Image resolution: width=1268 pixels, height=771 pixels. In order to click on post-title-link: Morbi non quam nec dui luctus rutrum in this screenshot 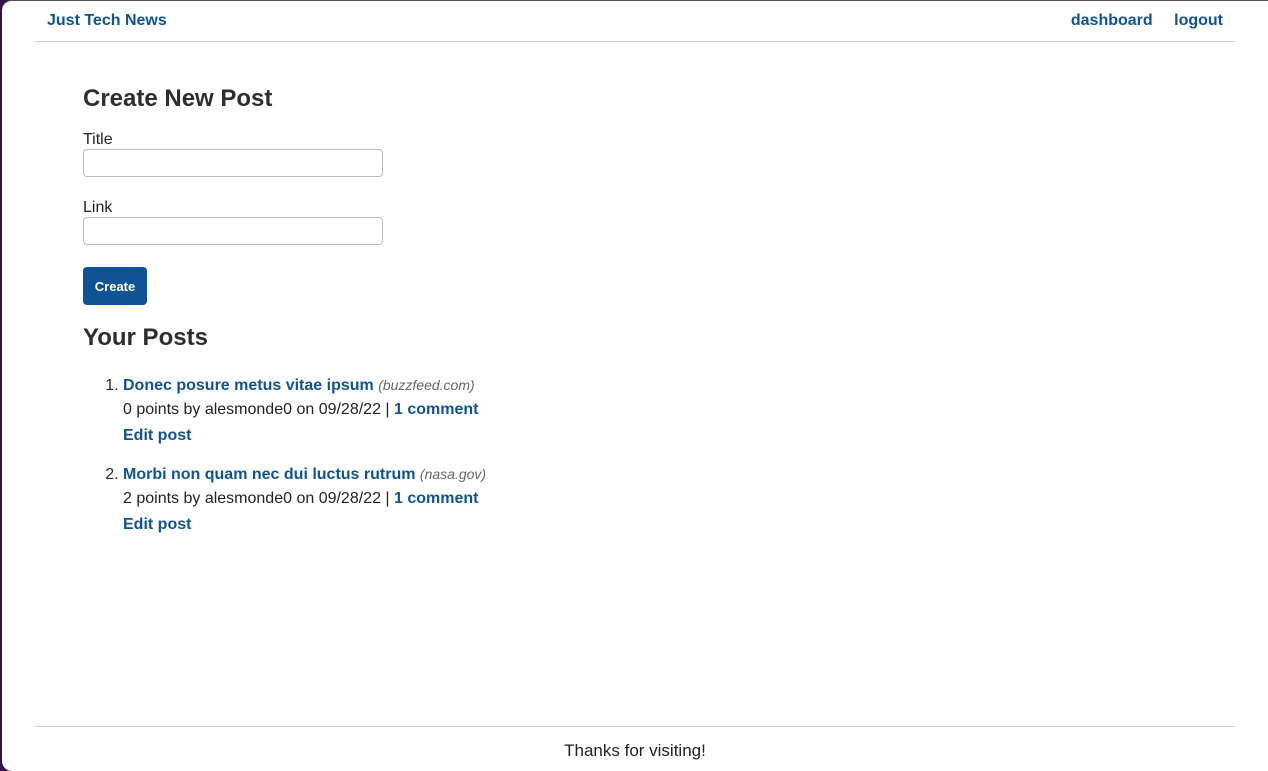, I will do `click(269, 474)`.